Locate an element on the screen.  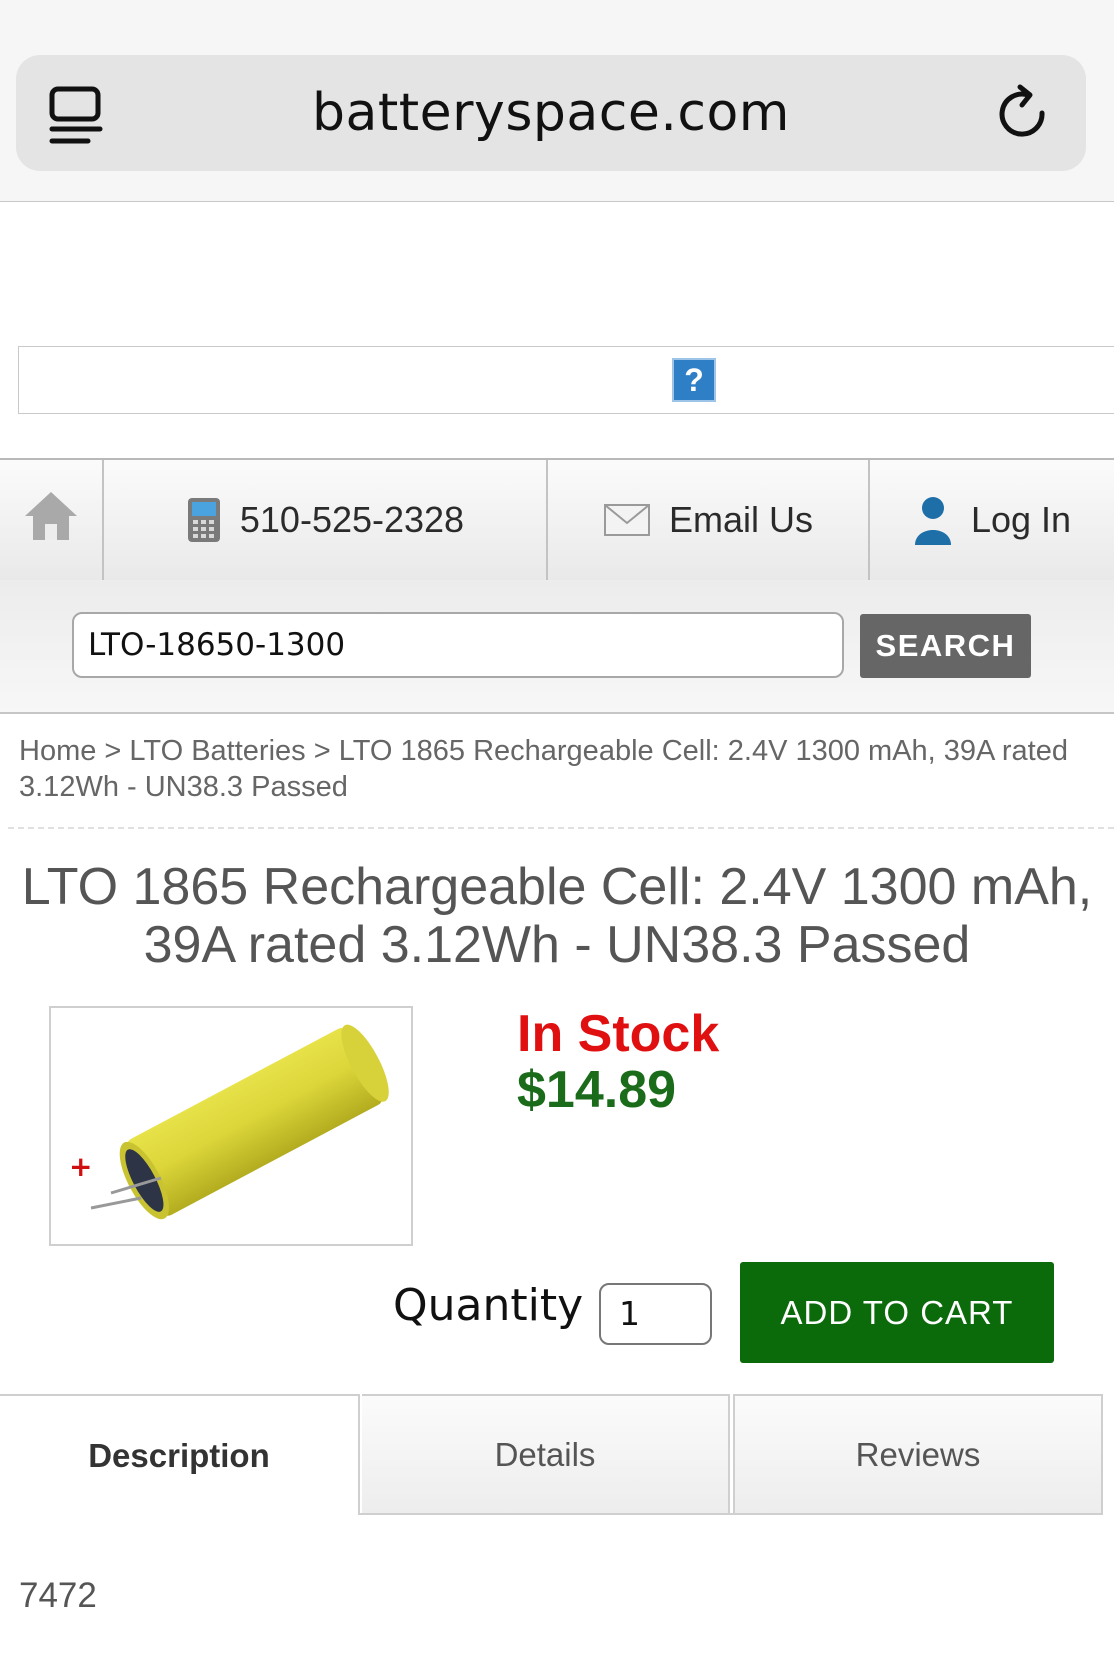
divider is located at coordinates (561, 828).